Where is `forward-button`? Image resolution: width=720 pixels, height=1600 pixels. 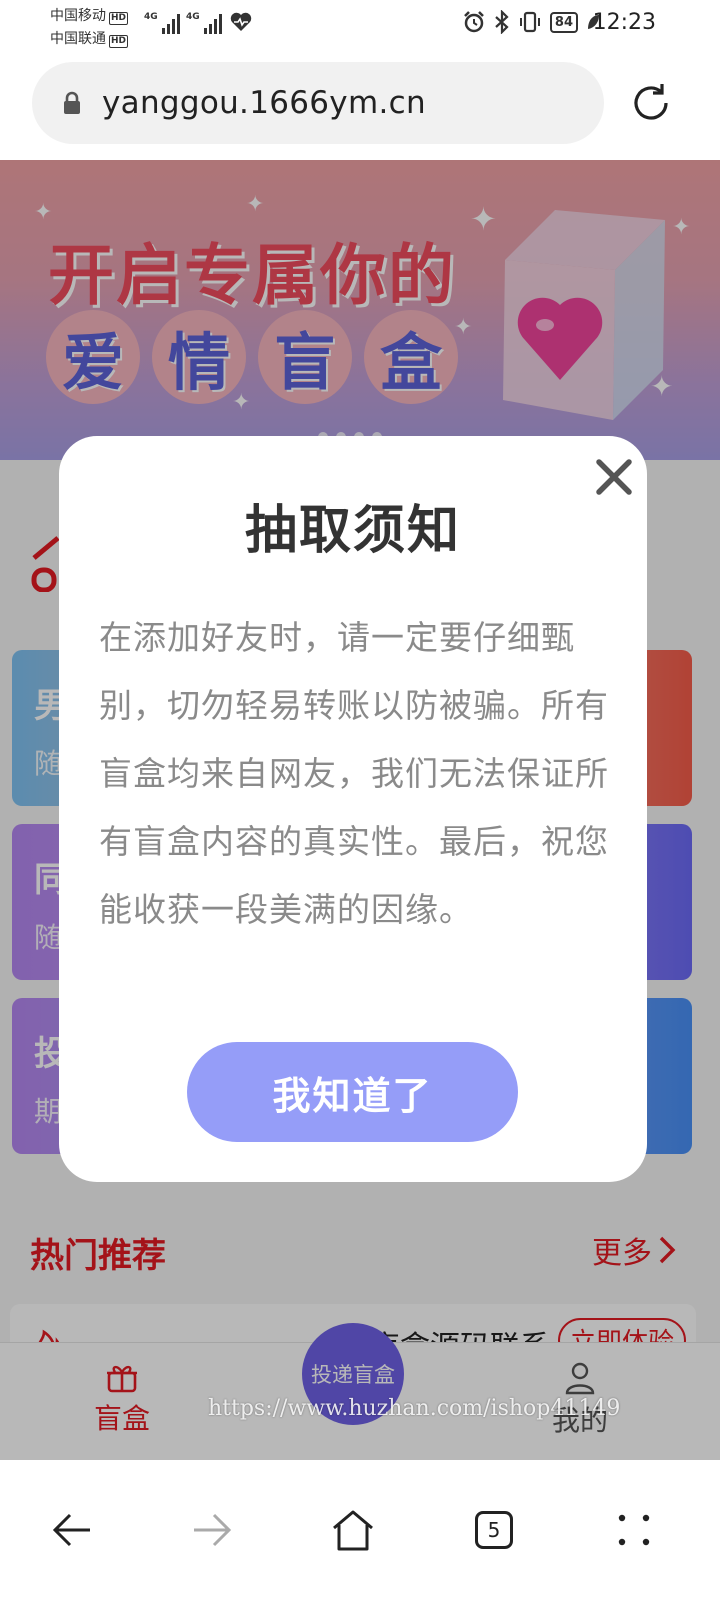 forward-button is located at coordinates (212, 1530).